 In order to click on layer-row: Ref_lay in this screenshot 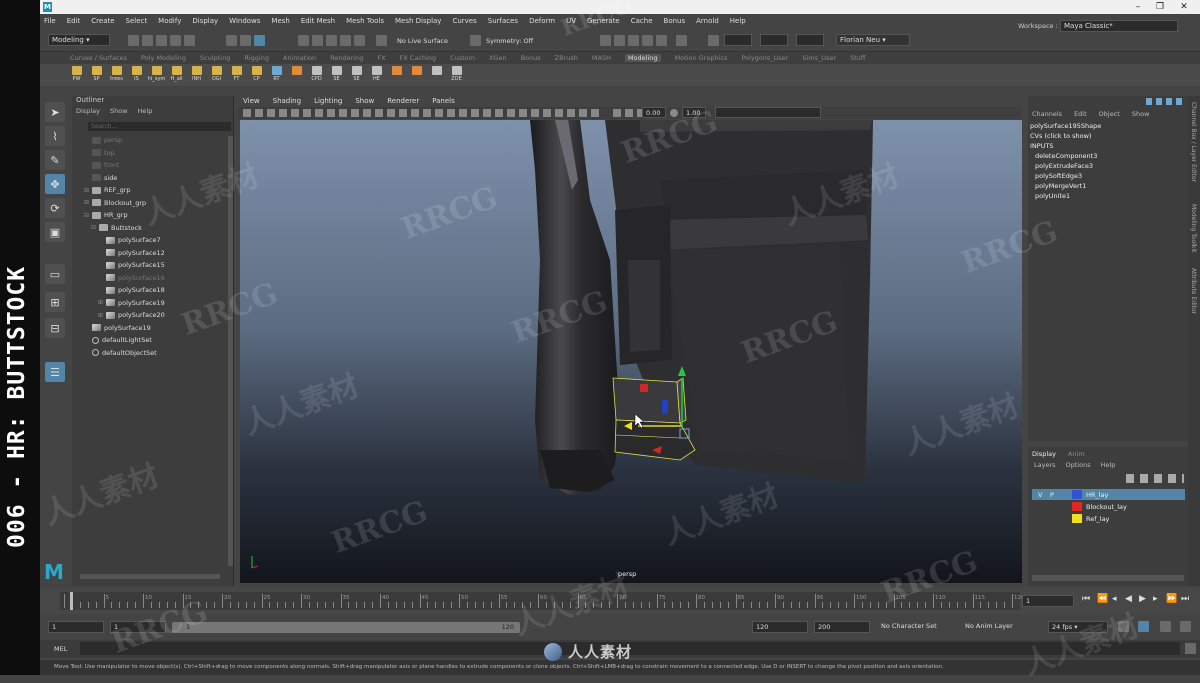, I will do `click(1108, 518)`.